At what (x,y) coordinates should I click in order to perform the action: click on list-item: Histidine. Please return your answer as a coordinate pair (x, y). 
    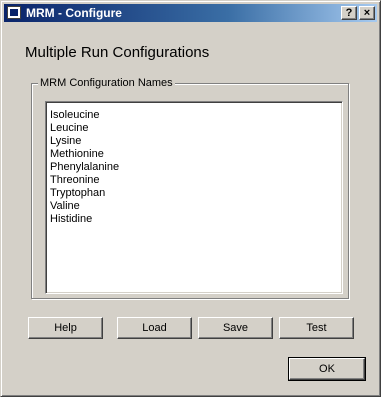
    Looking at the image, I should click on (196, 219).